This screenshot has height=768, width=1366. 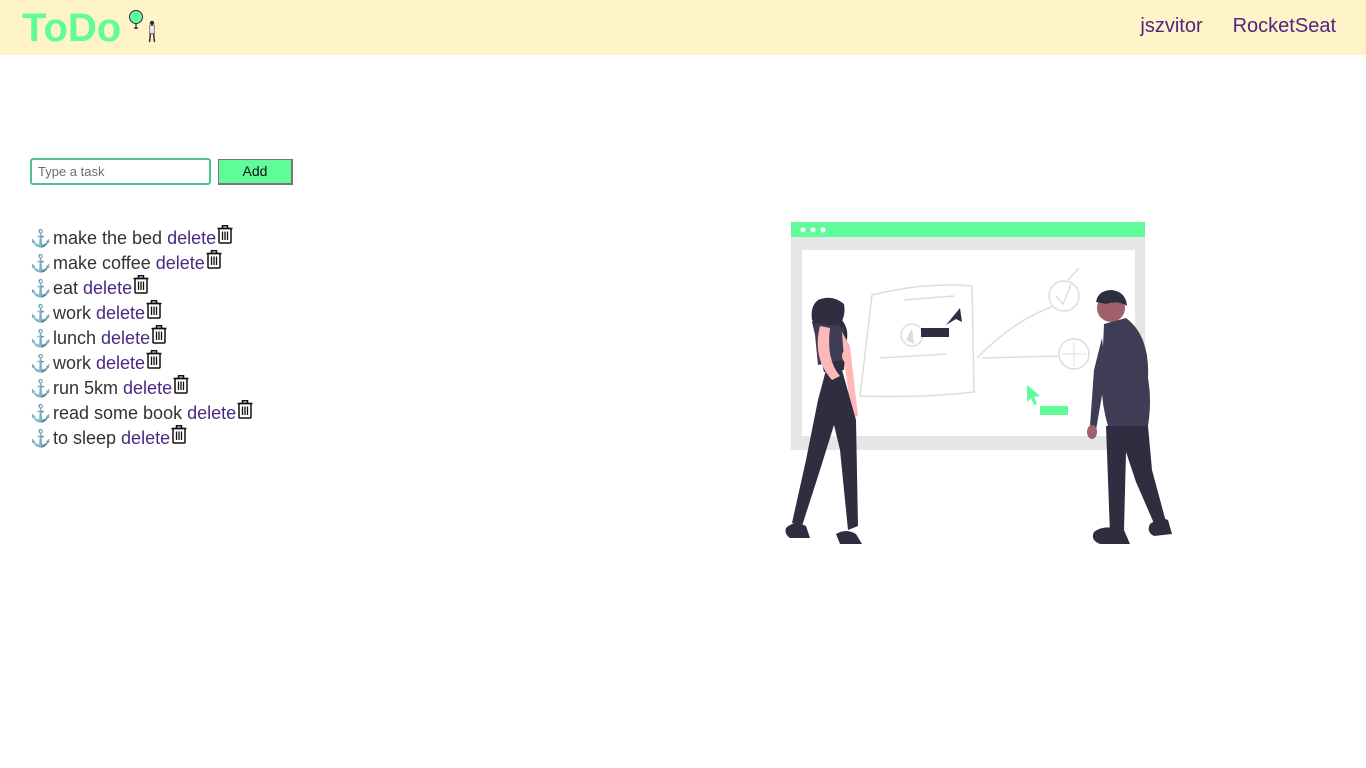 I want to click on task-name: make coffee, so click(x=102, y=263).